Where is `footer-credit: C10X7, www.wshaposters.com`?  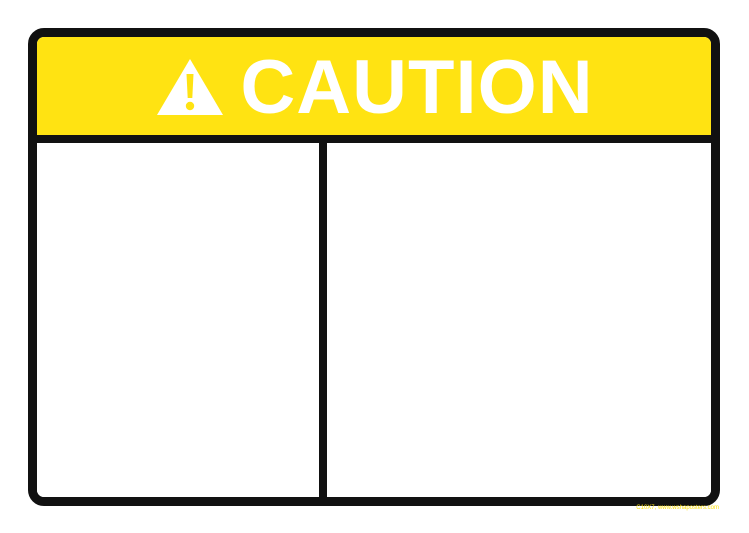 footer-credit: C10X7, www.wshaposters.com is located at coordinates (677, 508).